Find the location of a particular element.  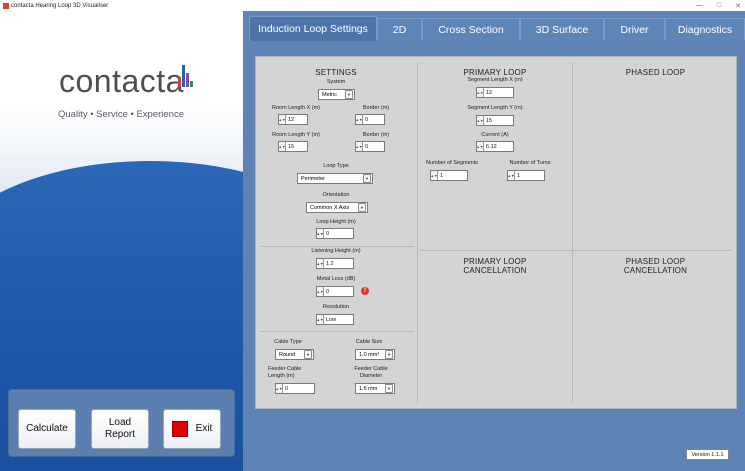

border2-stepper: ▲▼ 0 is located at coordinates (370, 146).